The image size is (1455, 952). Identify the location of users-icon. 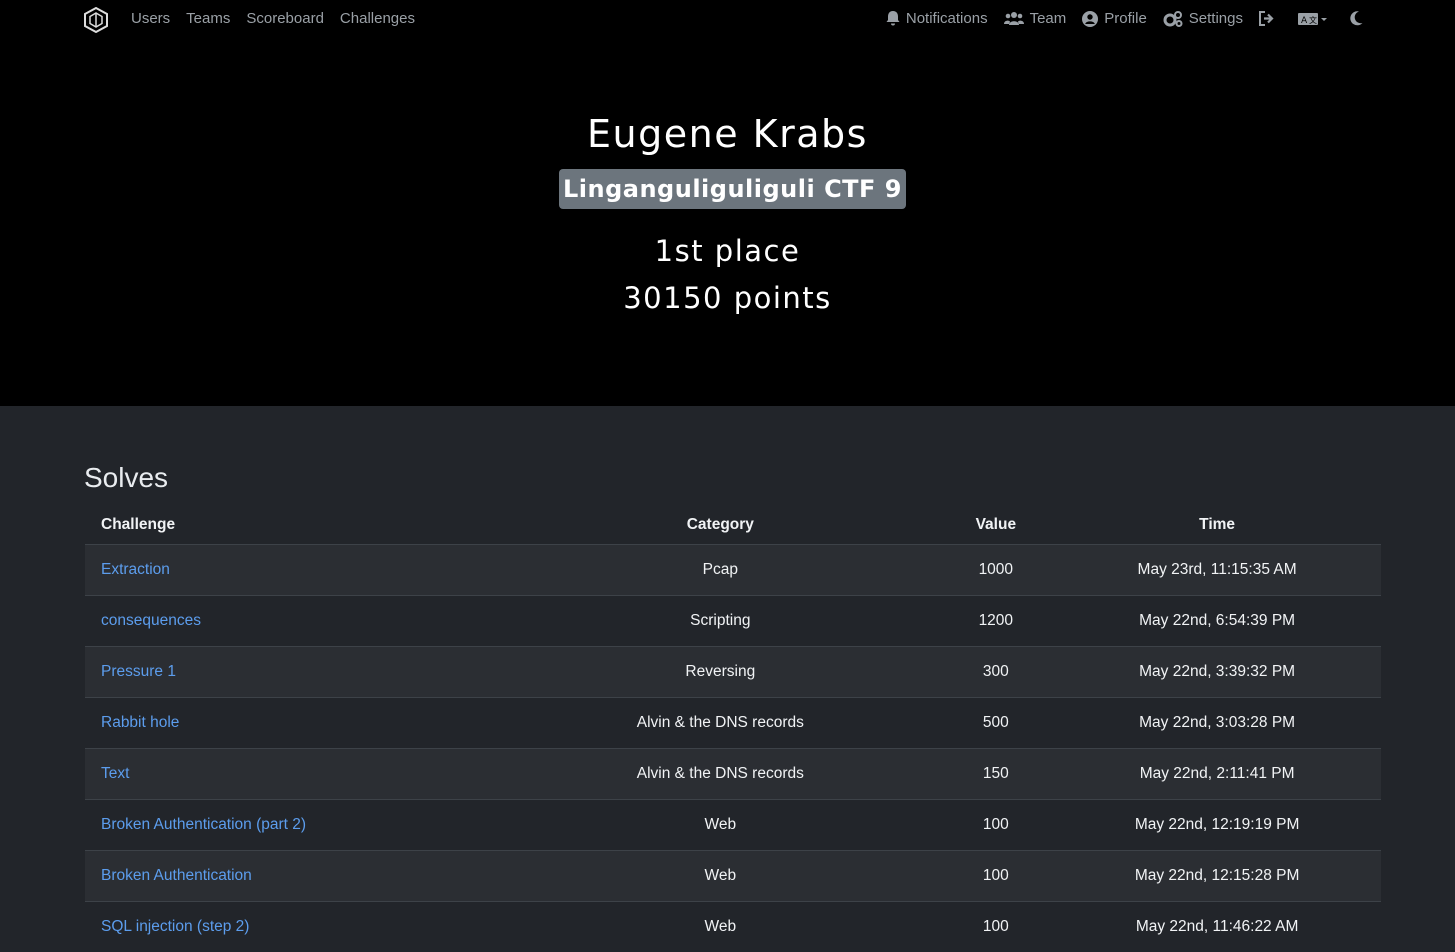
(1014, 18).